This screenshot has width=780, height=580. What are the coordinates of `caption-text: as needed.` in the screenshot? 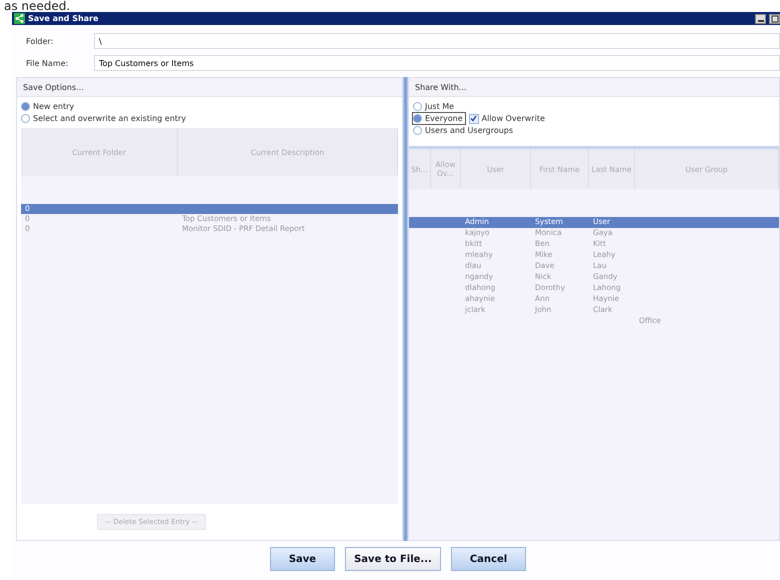 It's located at (36, 6).